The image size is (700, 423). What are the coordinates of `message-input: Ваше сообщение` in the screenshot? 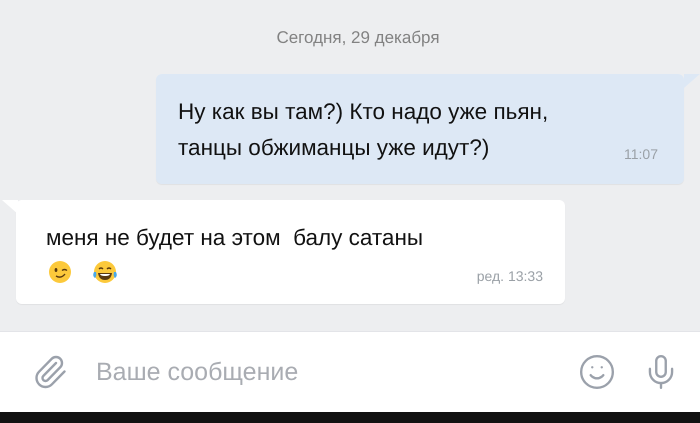 It's located at (323, 372).